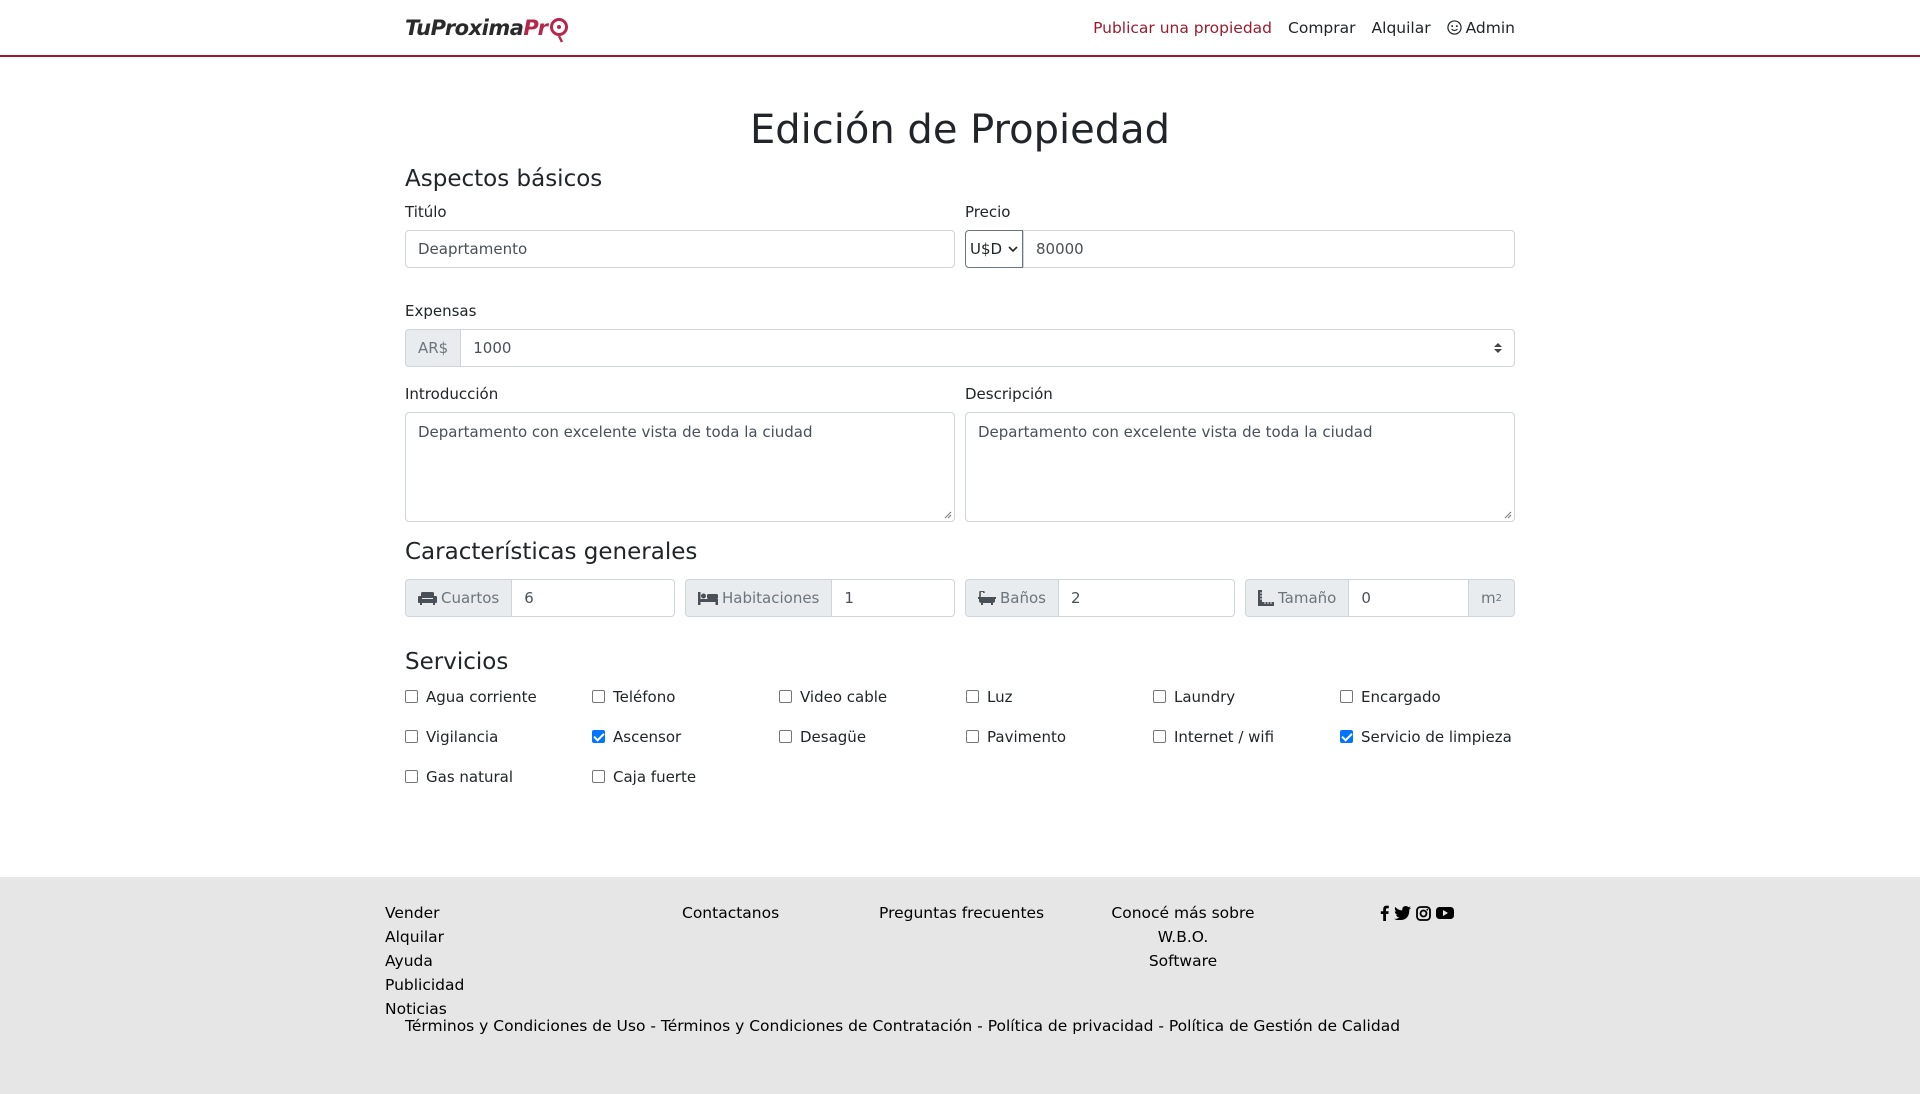 This screenshot has height=1094, width=1920. I want to click on service-checkbox-item: Agua corriente, so click(498, 696).